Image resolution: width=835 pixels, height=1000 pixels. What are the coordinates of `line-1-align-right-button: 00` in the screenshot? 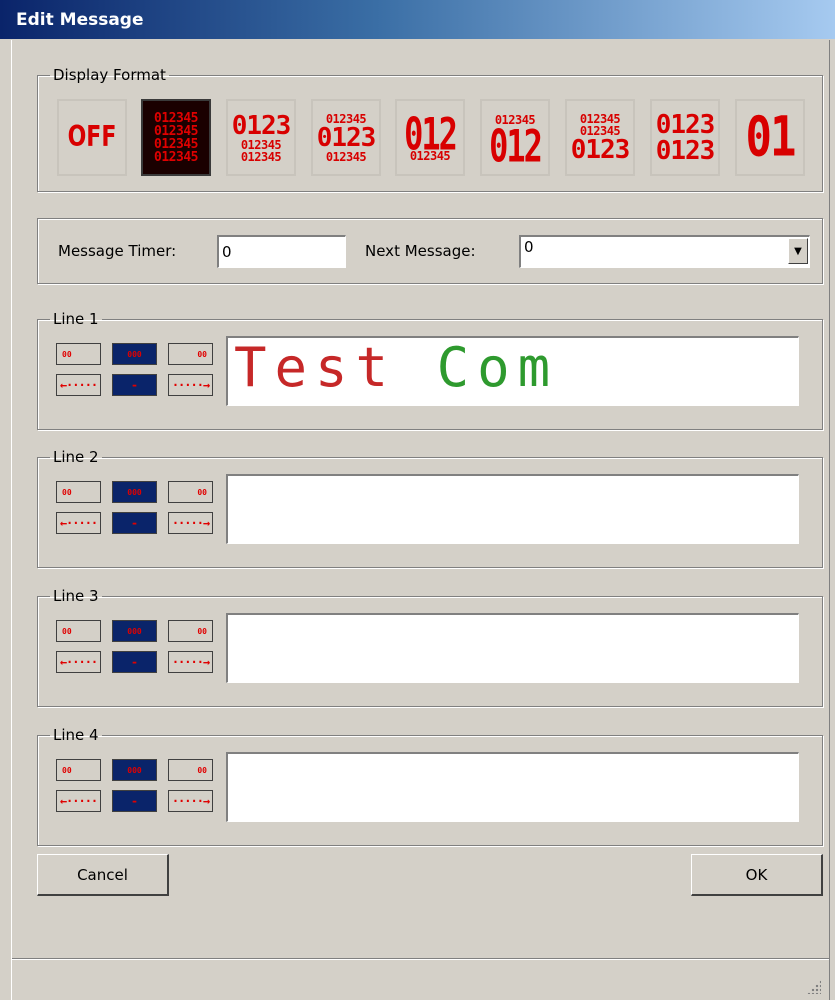 It's located at (190, 354).